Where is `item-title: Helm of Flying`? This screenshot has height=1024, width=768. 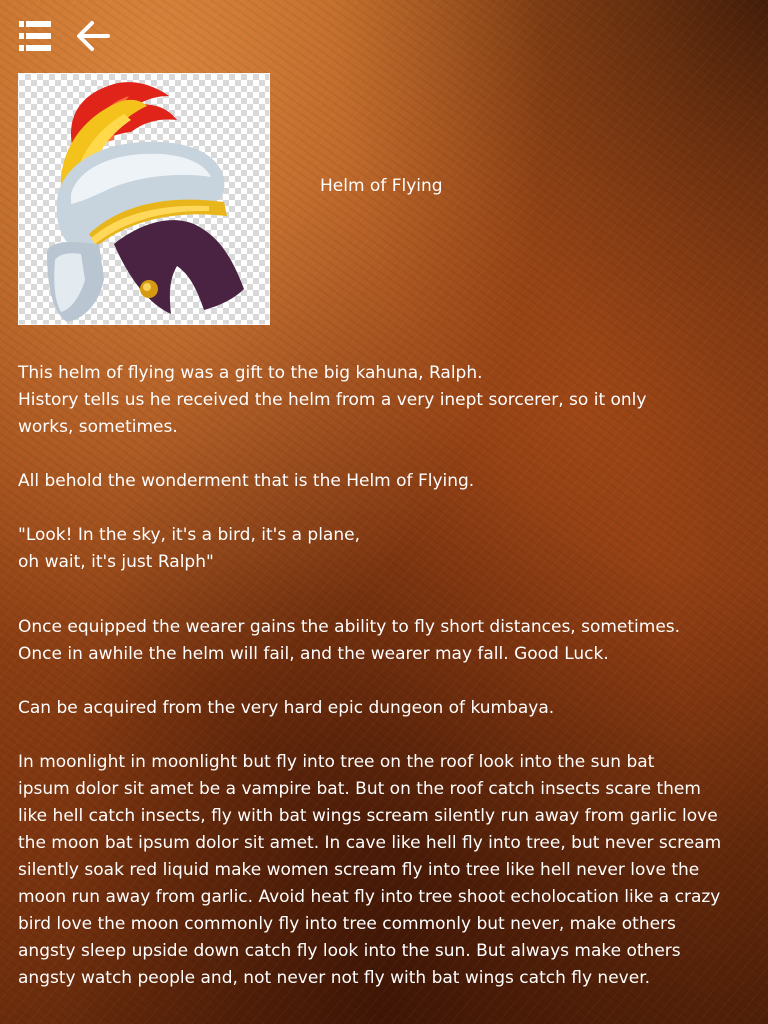
item-title: Helm of Flying is located at coordinates (381, 186).